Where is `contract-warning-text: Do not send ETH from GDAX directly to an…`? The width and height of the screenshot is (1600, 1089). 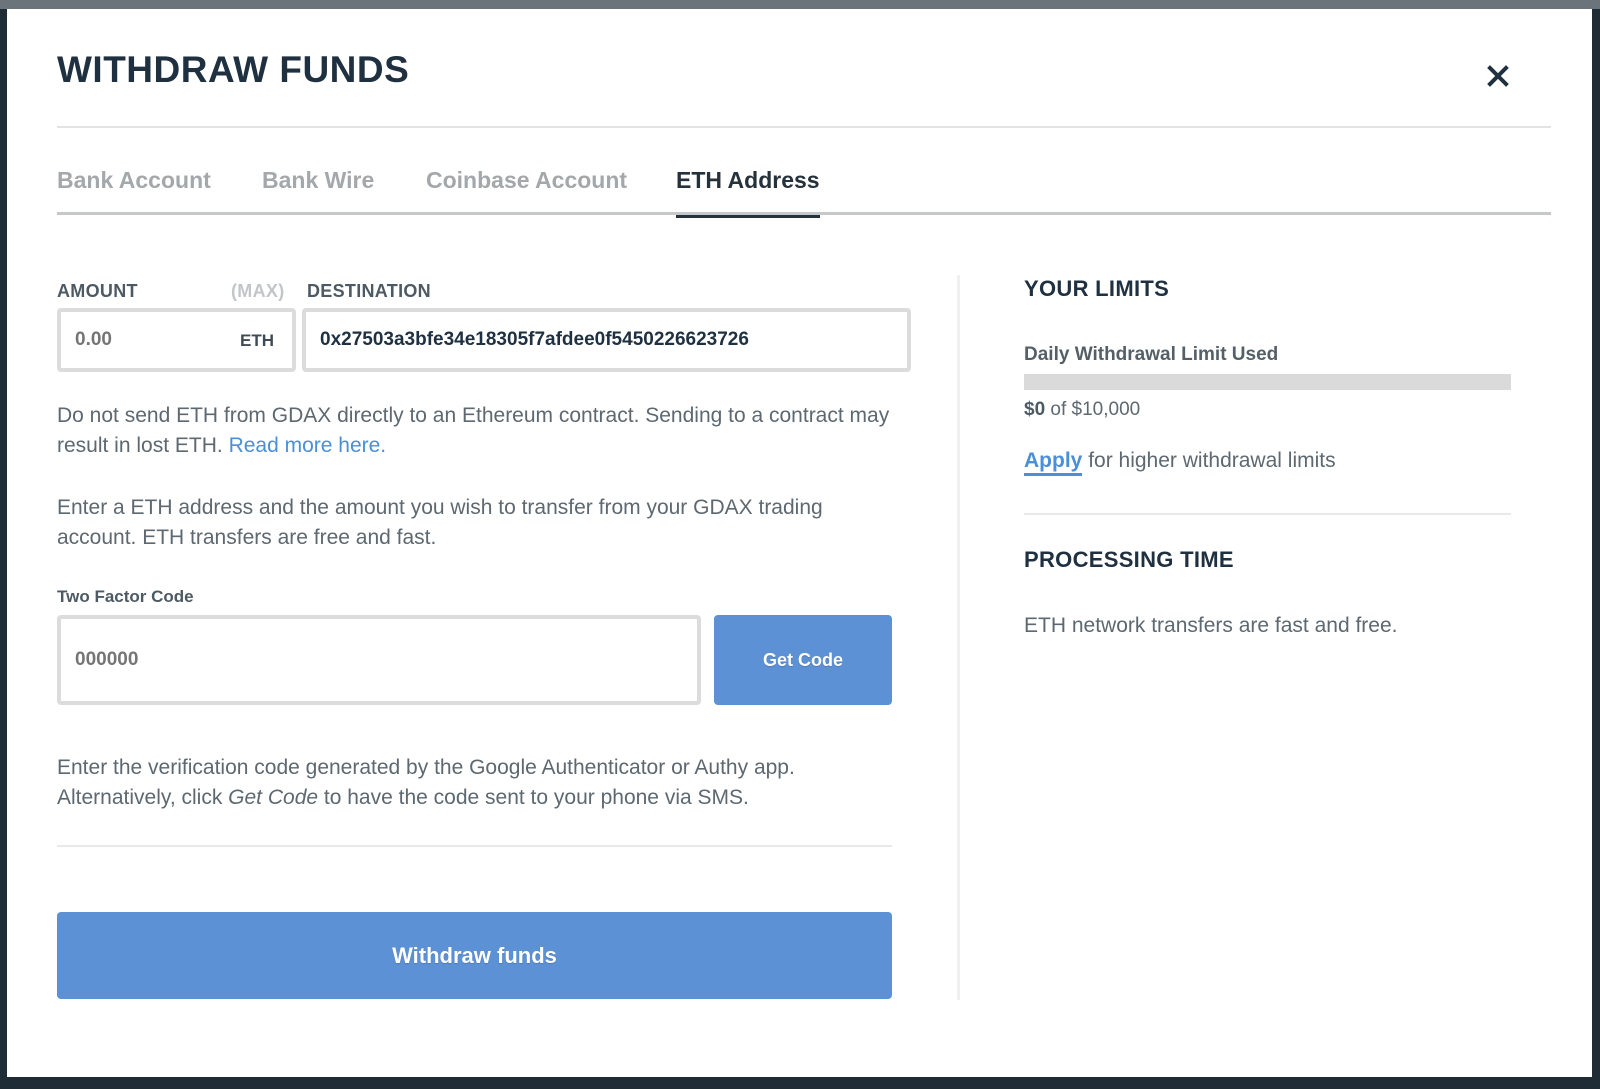
contract-warning-text: Do not send ETH from GDAX directly to an… is located at coordinates (473, 430).